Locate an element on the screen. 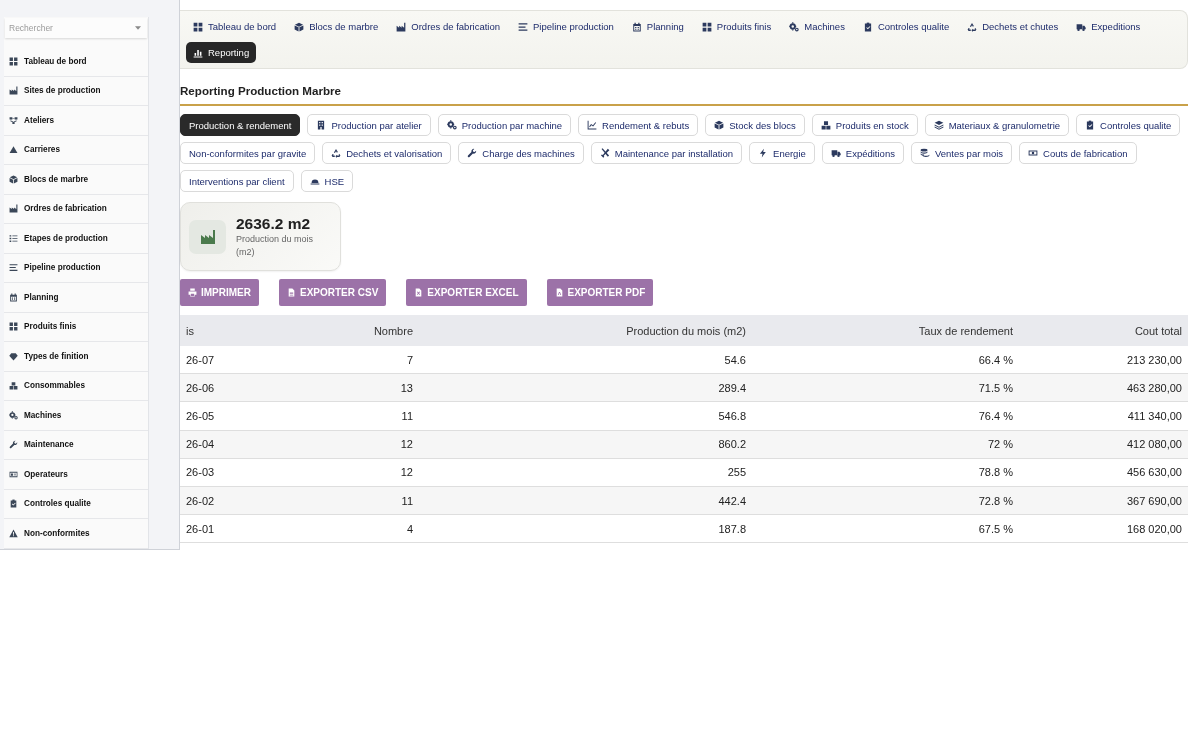 Image resolution: width=1200 pixels, height=750 pixels. nav-link: Machines is located at coordinates (817, 26).